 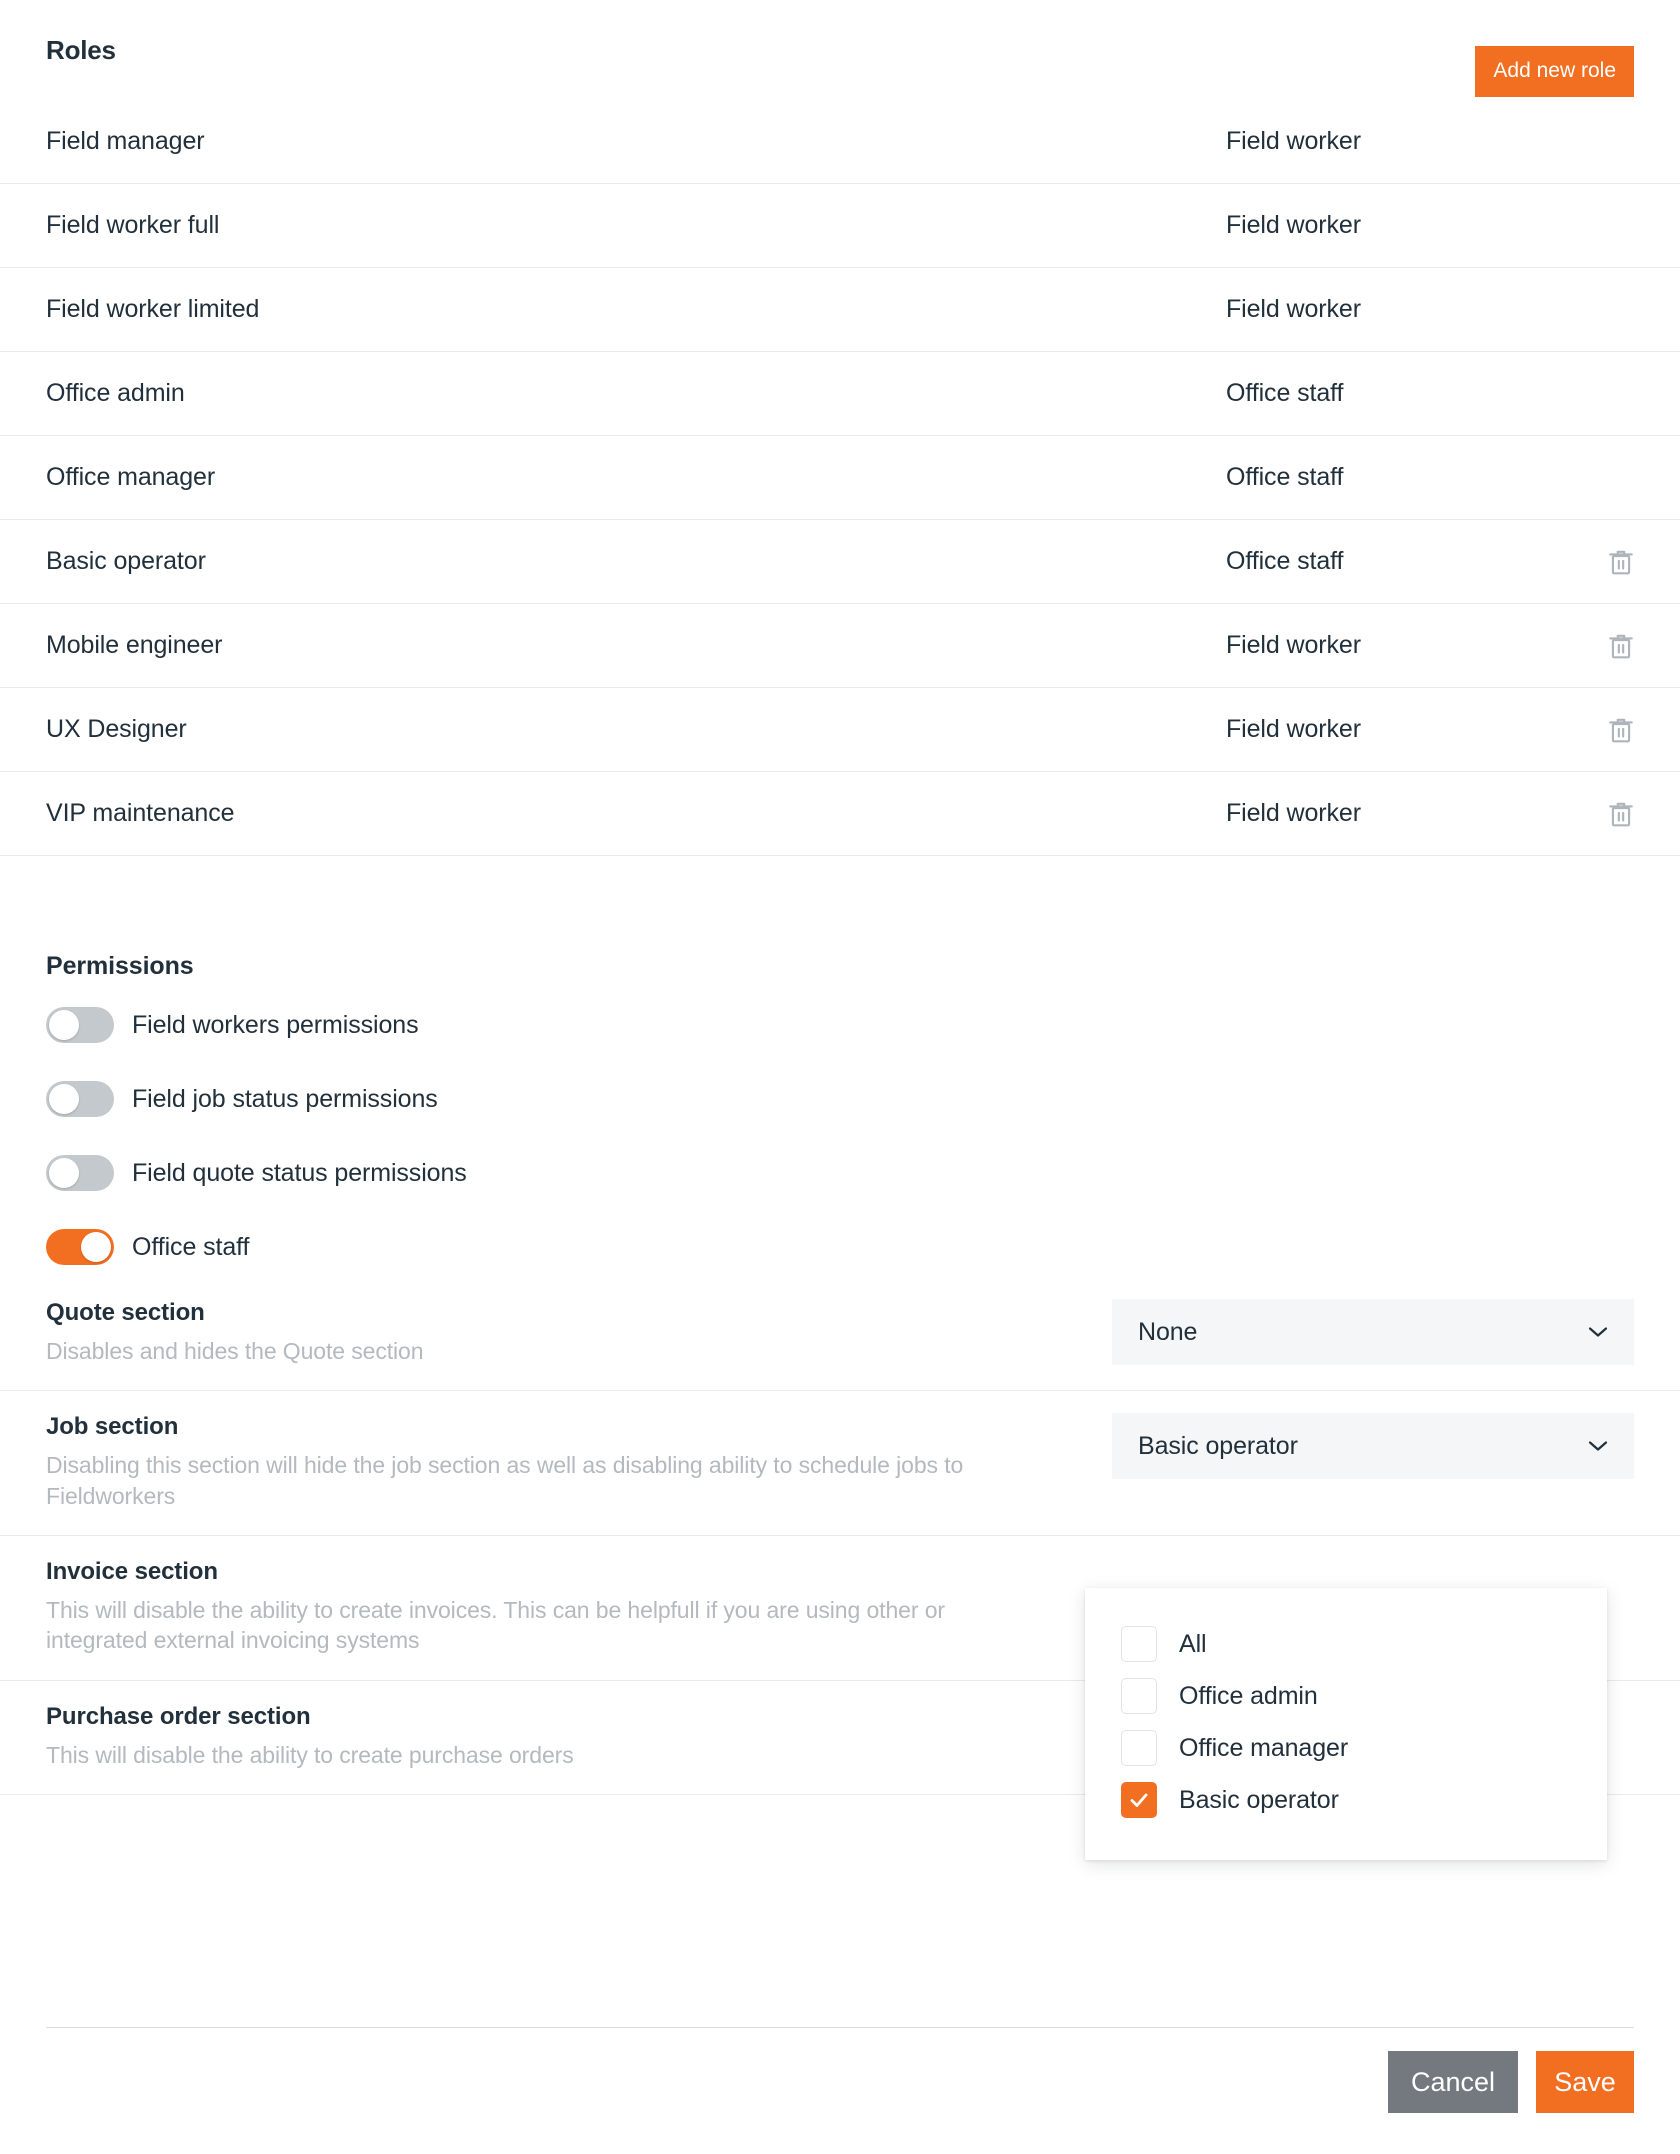 What do you see at coordinates (840, 730) in the screenshot?
I see `table-row: UX Designer Field worker` at bounding box center [840, 730].